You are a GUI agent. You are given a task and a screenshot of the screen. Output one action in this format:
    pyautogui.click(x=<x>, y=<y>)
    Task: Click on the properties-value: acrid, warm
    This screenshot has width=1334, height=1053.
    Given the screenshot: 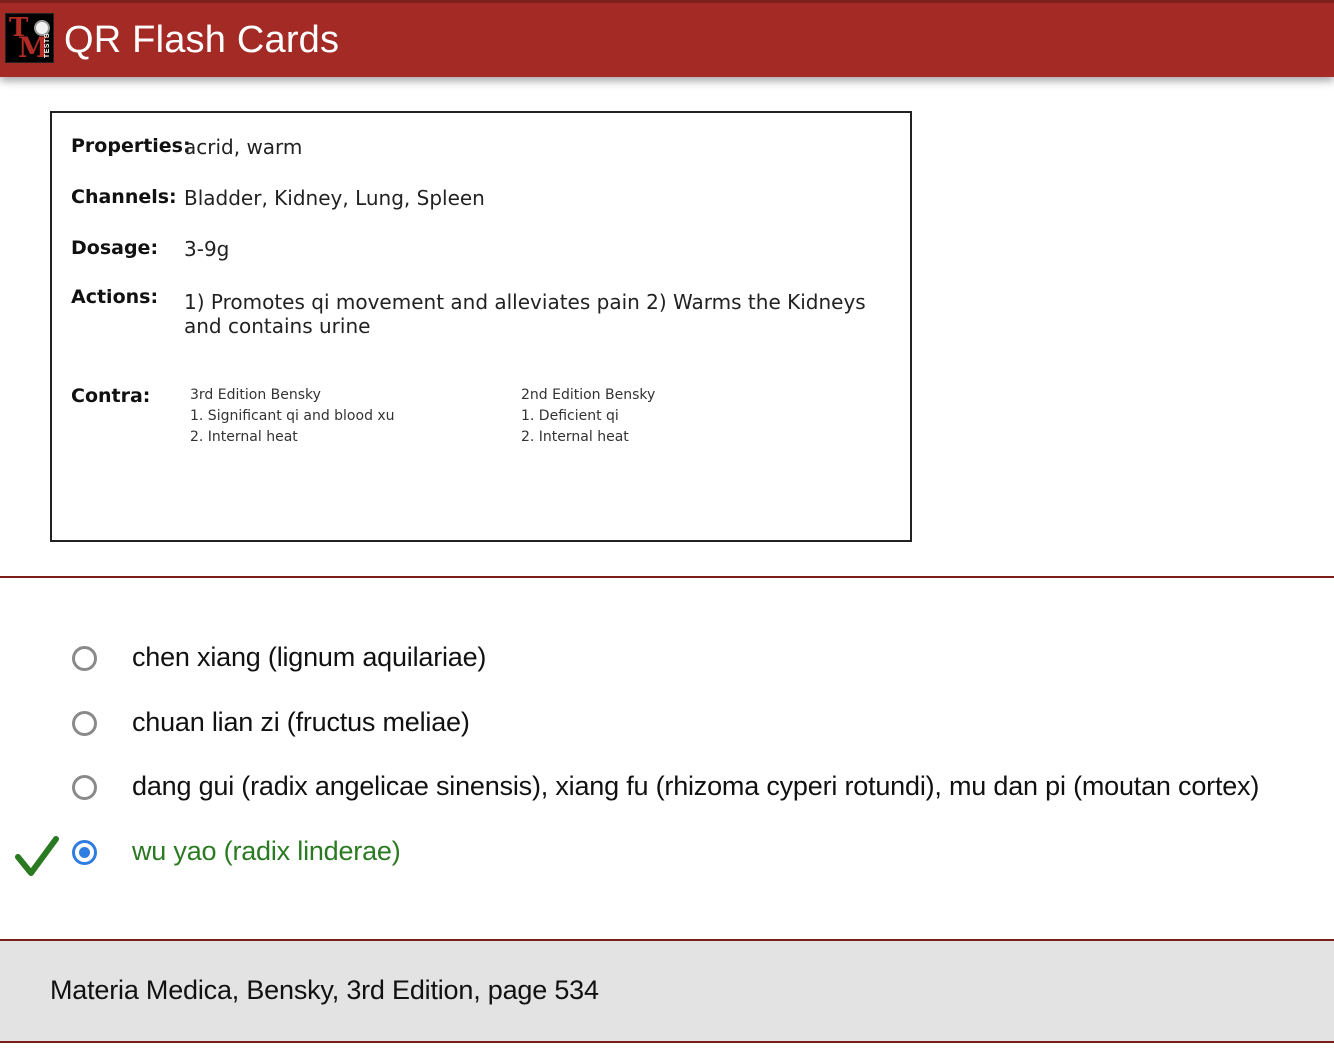 What is the action you would take?
    pyautogui.click(x=243, y=147)
    